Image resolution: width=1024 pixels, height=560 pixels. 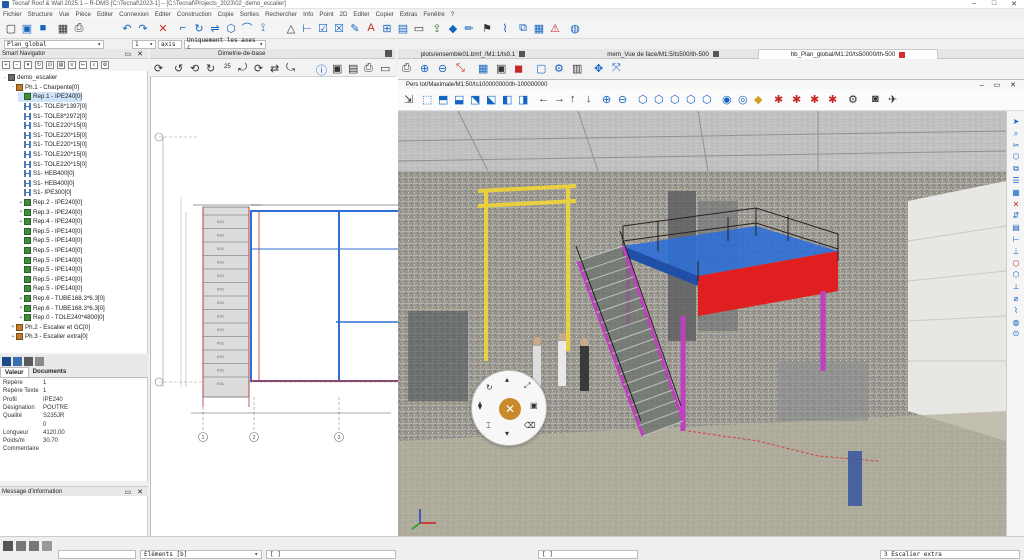 What do you see at coordinates (344, 14) in the screenshot?
I see `menu-item: 2D` at bounding box center [344, 14].